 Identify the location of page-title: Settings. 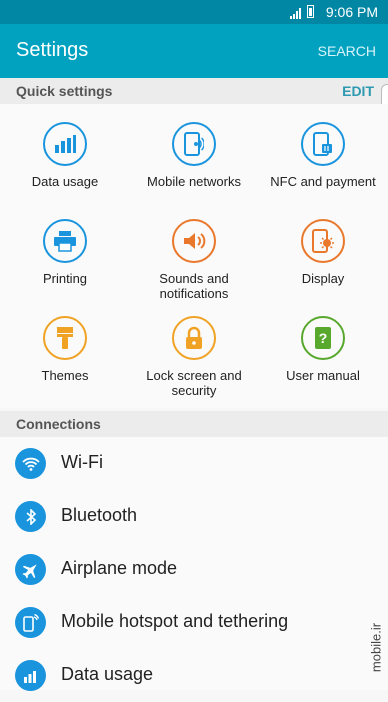
(52, 50).